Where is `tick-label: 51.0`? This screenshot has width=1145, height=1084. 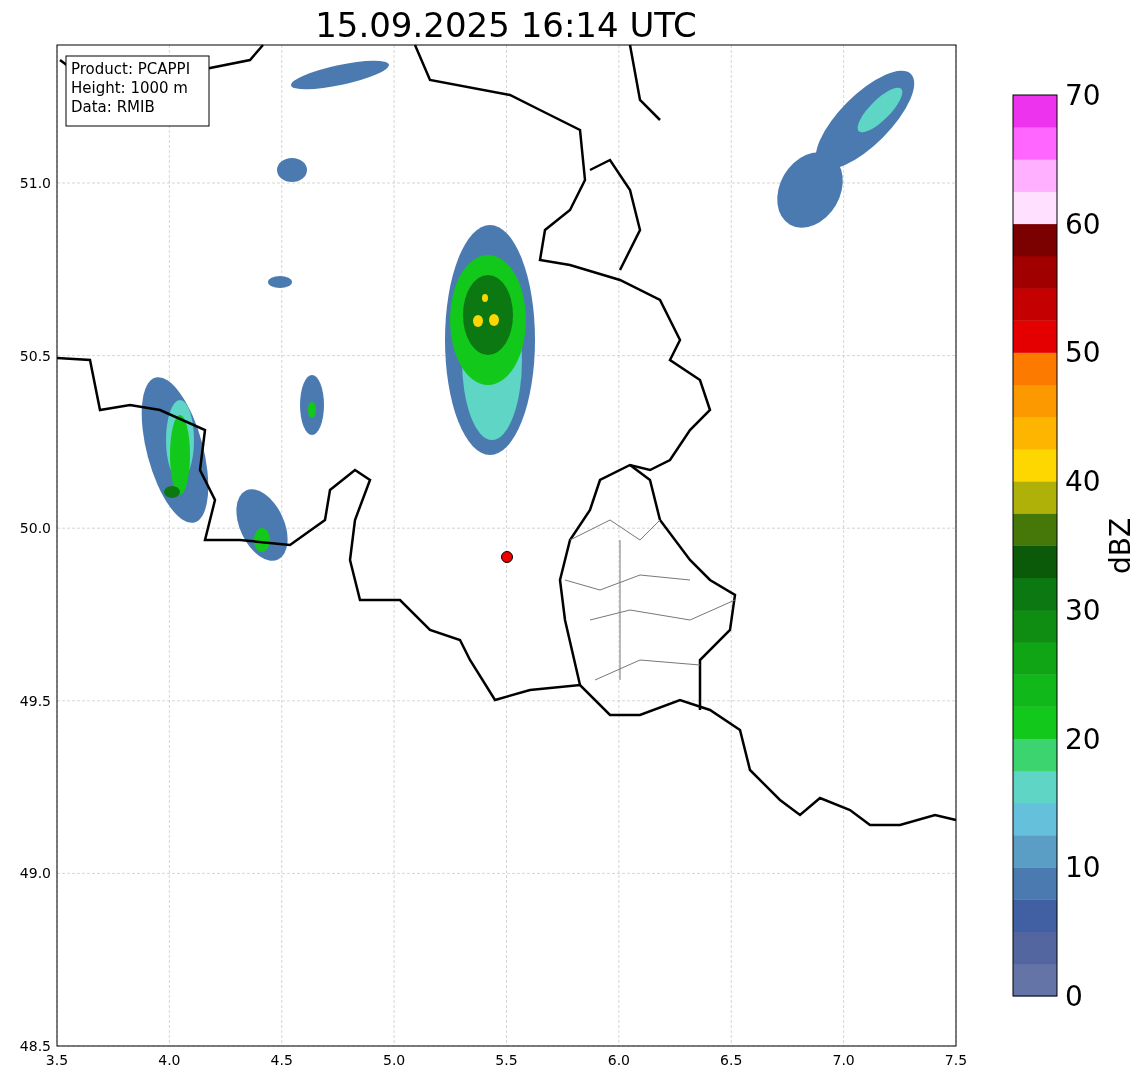
tick-label: 51.0 is located at coordinates (35, 183).